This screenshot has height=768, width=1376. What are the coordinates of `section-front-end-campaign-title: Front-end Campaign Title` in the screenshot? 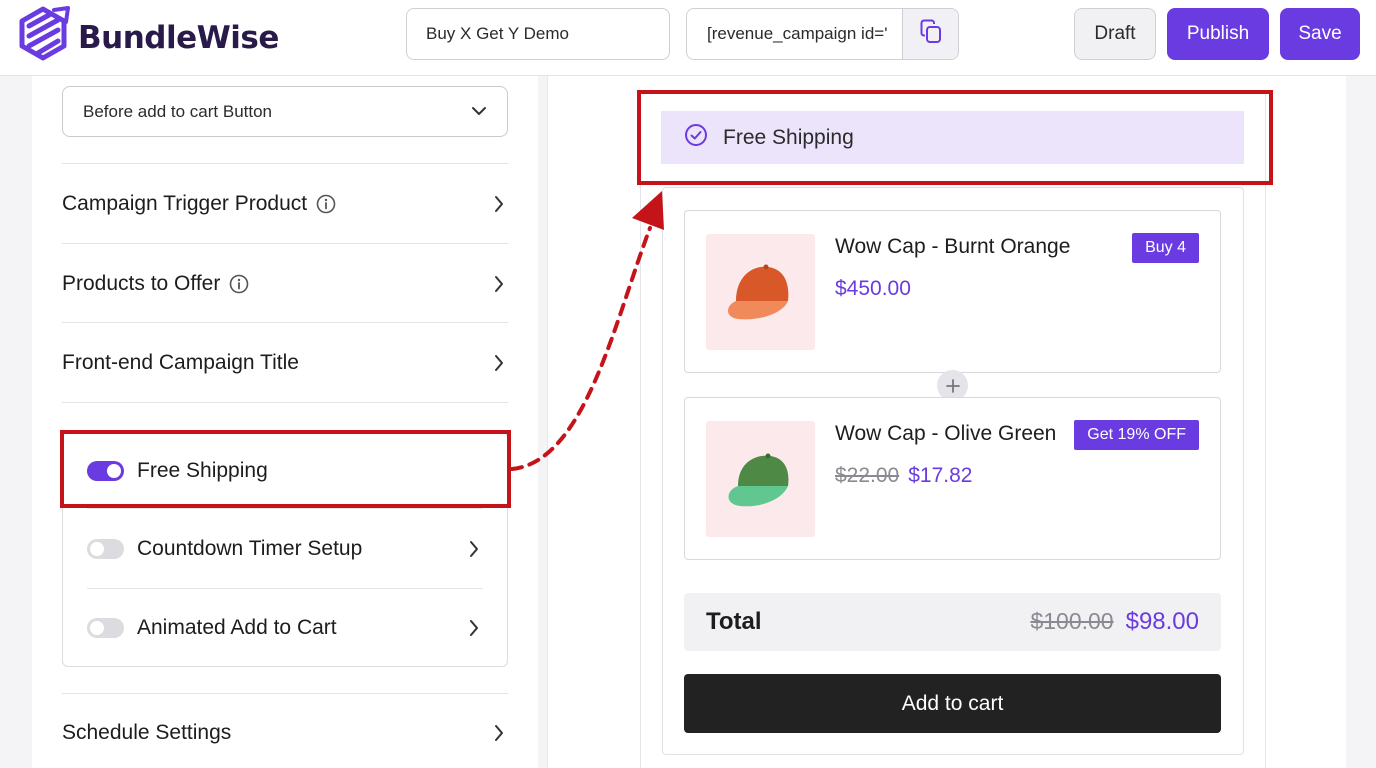 It's located at (285, 363).